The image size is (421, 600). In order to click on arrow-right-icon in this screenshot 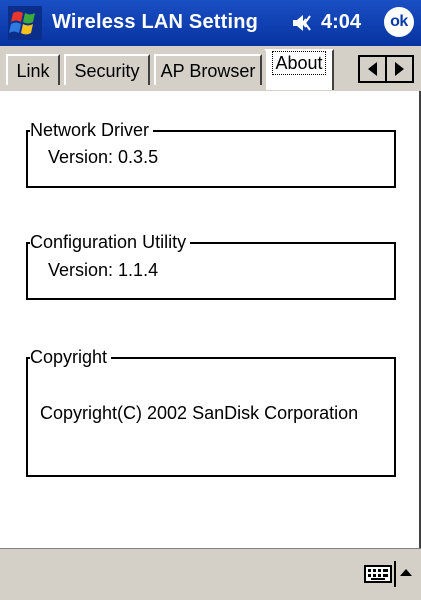, I will do `click(399, 69)`.